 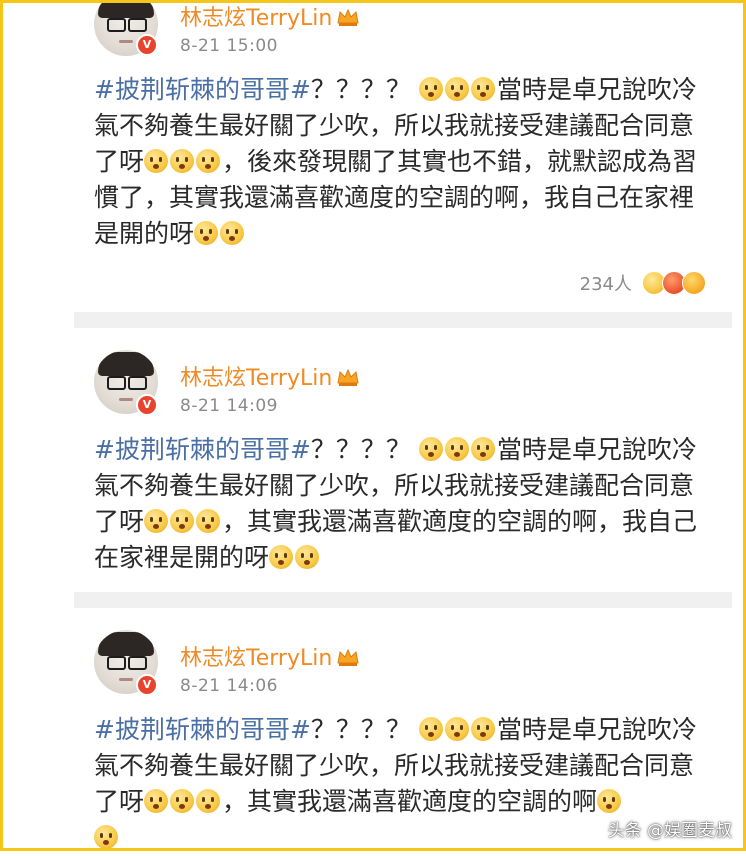 I want to click on watermark: 头条 @娱圈麦叔, so click(x=669, y=831).